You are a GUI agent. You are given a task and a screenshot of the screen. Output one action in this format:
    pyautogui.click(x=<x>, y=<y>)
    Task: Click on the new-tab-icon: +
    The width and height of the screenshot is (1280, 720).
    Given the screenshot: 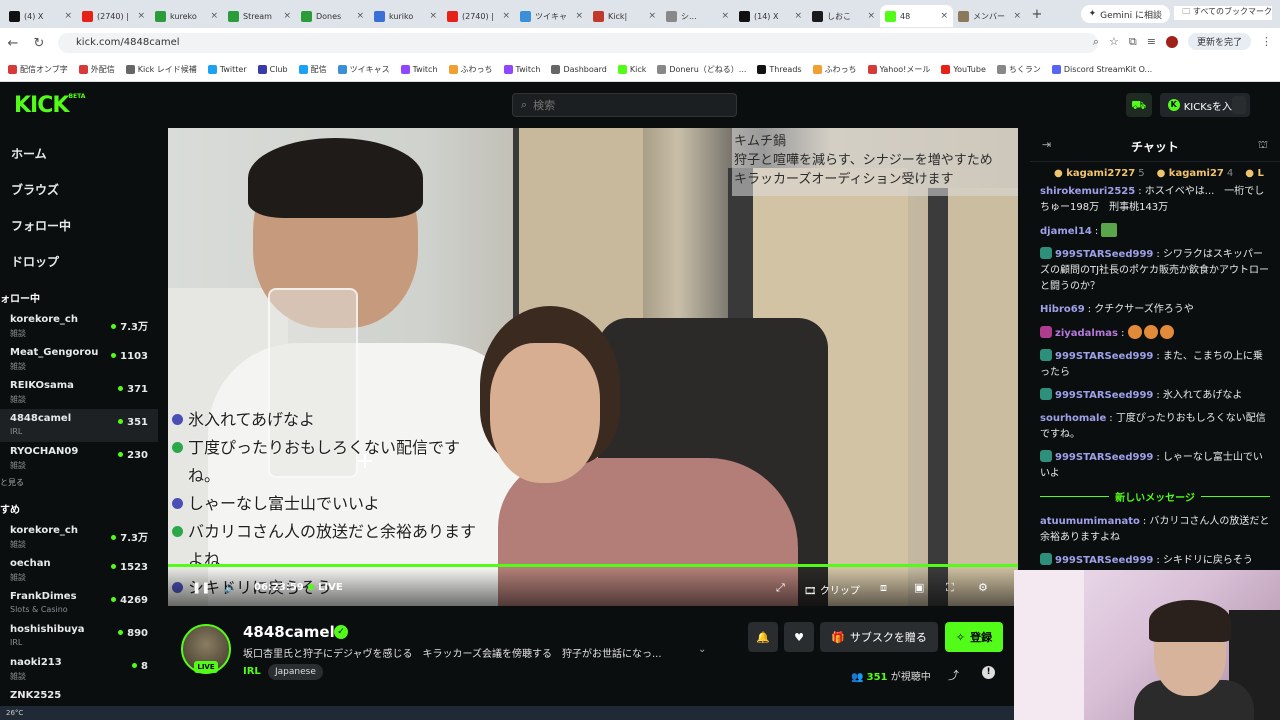 What is the action you would take?
    pyautogui.click(x=1037, y=14)
    